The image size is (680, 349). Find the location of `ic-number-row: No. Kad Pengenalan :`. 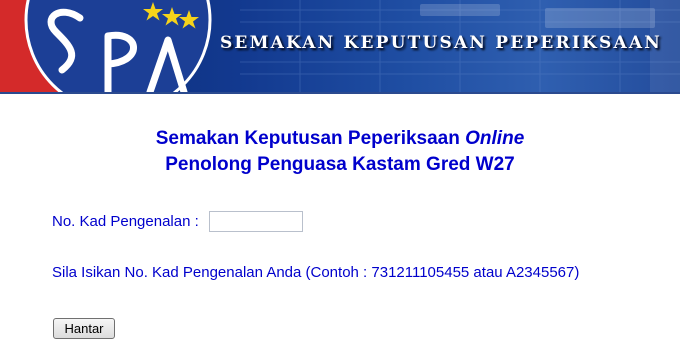

ic-number-row: No. Kad Pengenalan : is located at coordinates (177, 221).